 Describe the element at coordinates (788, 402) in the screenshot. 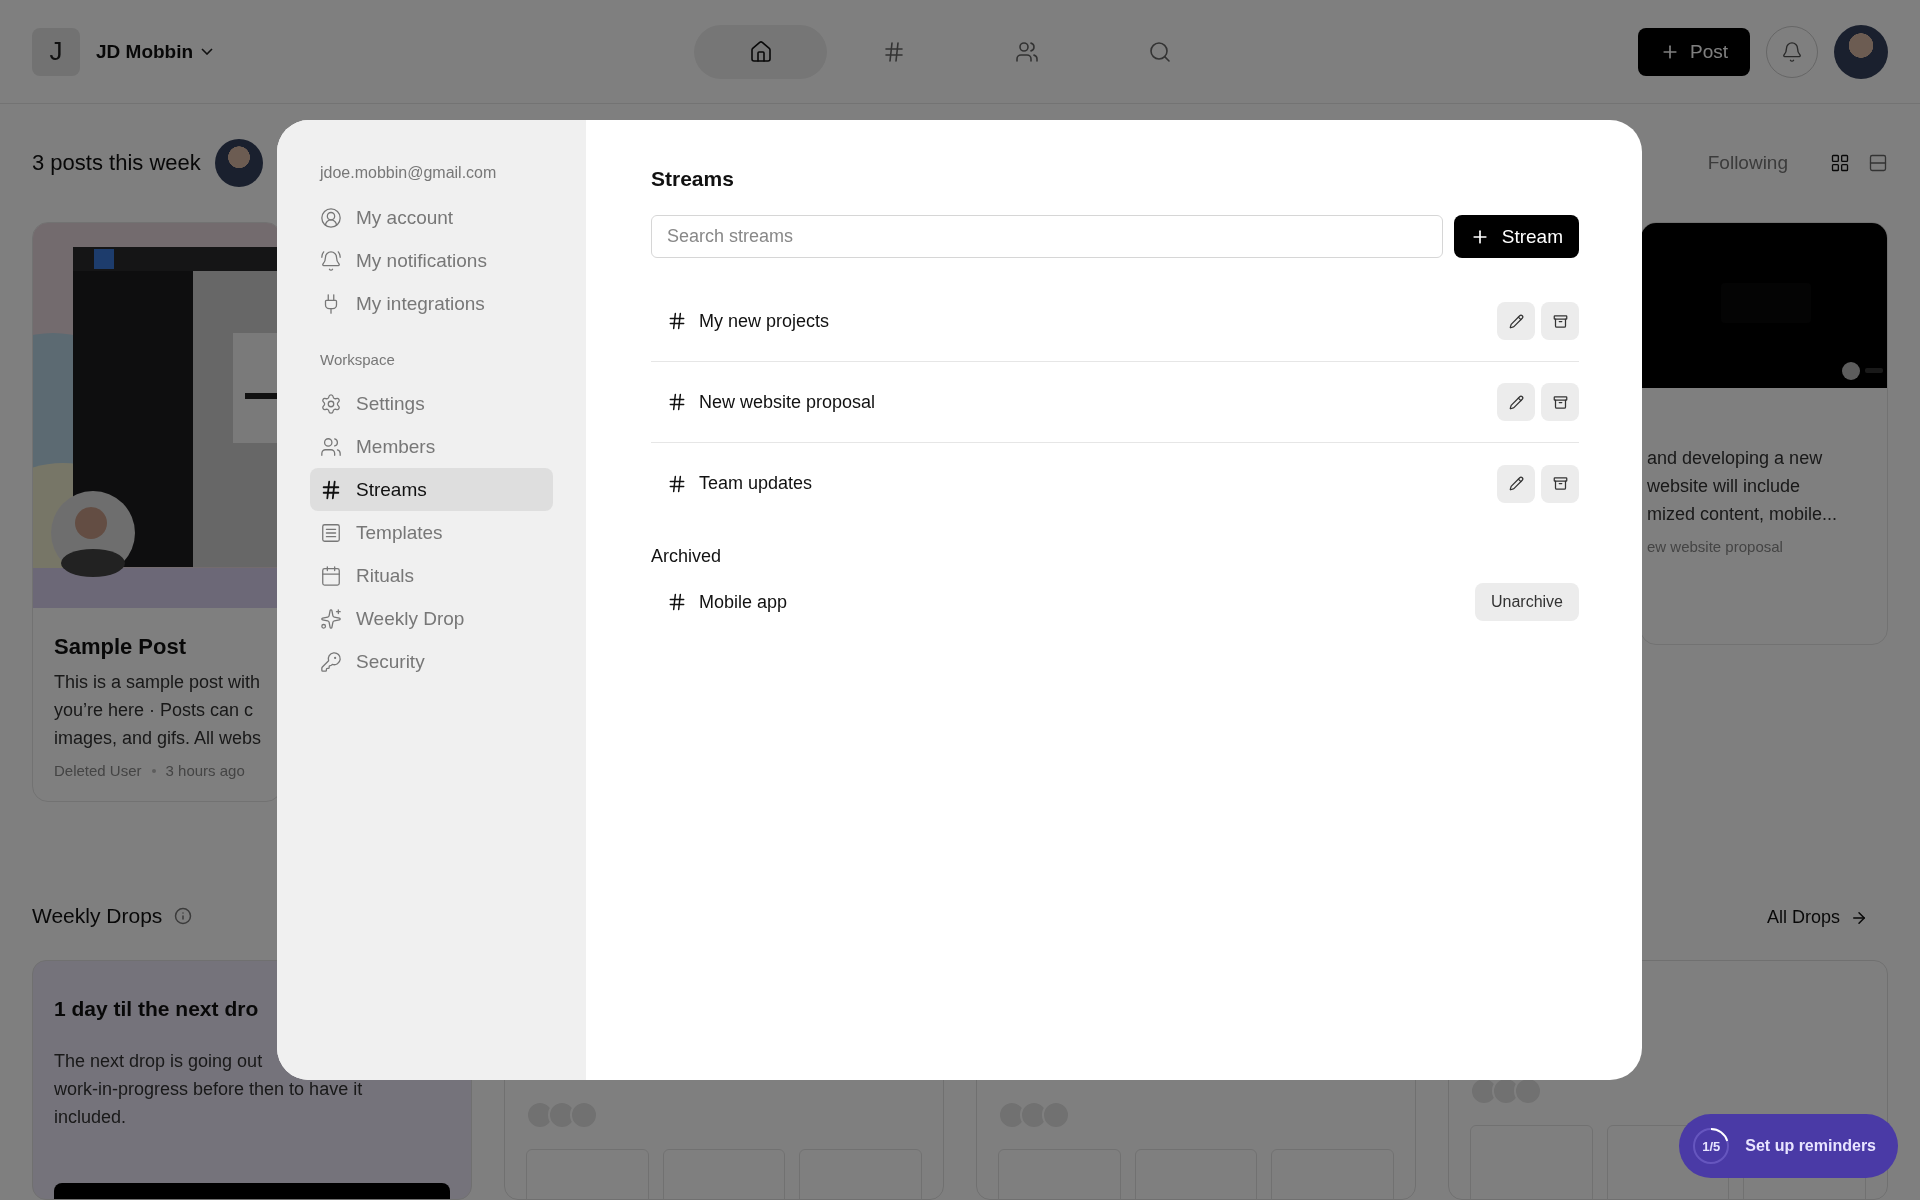

I see `stream-name: New website proposal` at that location.